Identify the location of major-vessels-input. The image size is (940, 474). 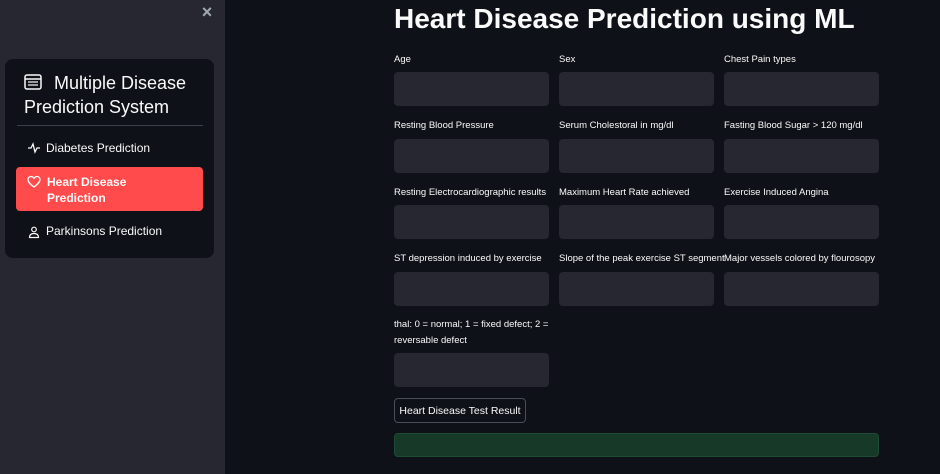
(801, 289).